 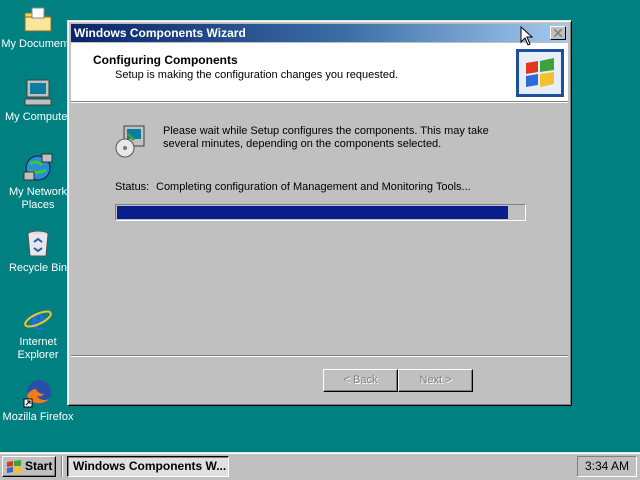 I want to click on desktop-icon-label: Mozilla Firefox, so click(x=38, y=417).